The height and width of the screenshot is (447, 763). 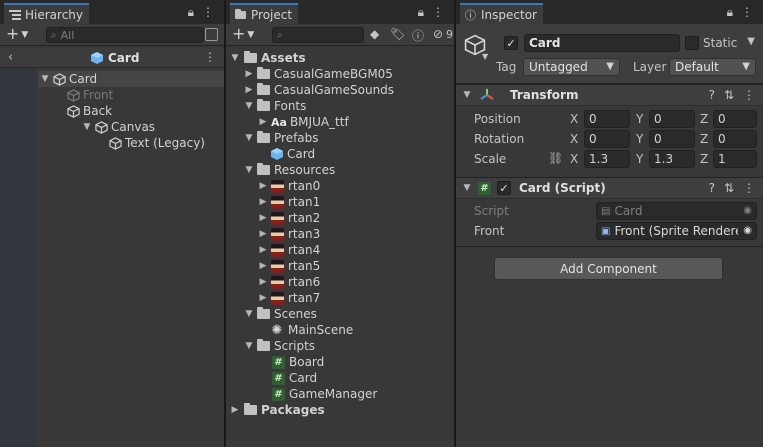 What do you see at coordinates (751, 41) in the screenshot?
I see `static-dropdown-icon: ▼` at bounding box center [751, 41].